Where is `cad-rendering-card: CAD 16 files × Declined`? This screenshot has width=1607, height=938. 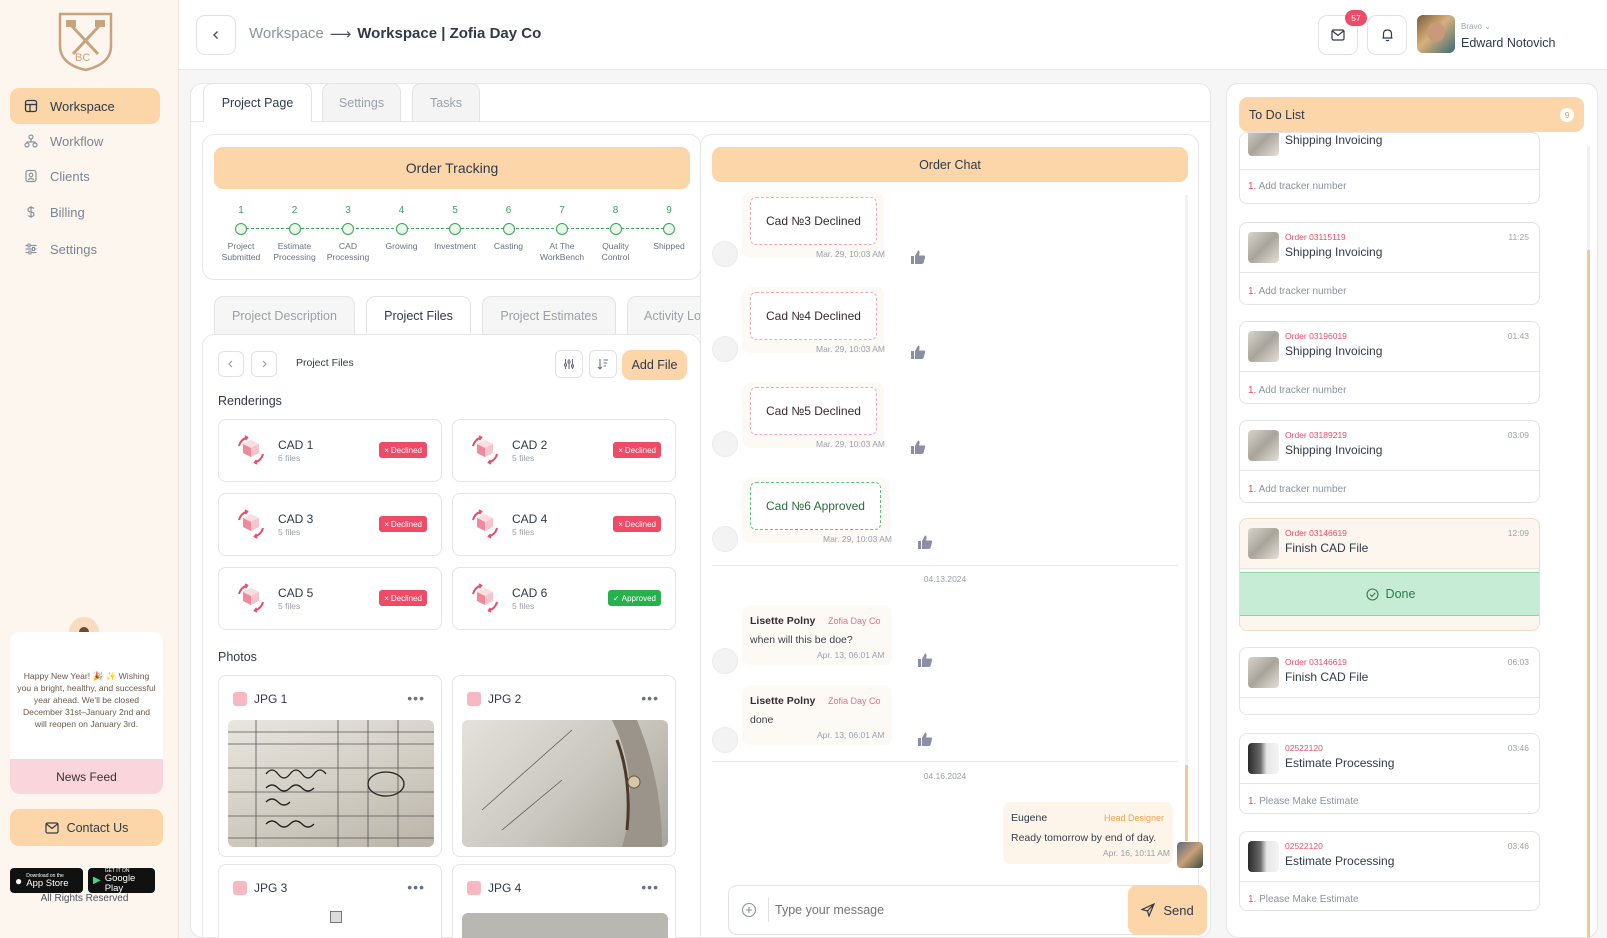
cad-rendering-card: CAD 16 files × Declined is located at coordinates (330, 450).